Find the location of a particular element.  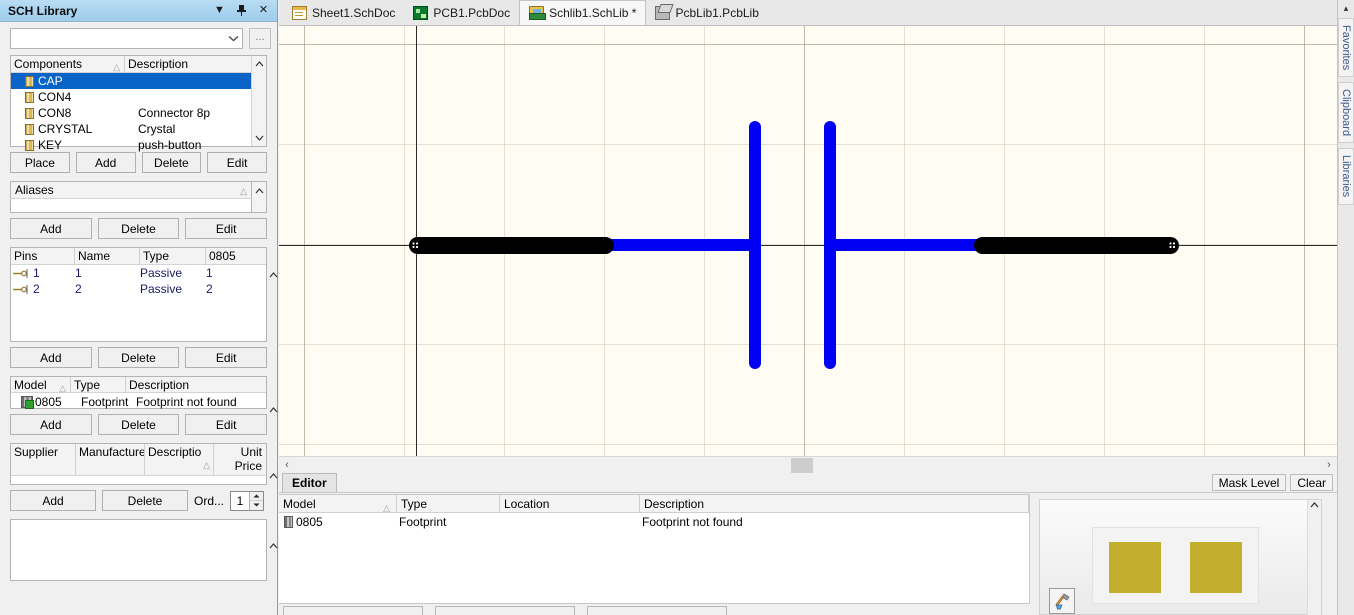

pins-scroll-up-icon is located at coordinates (273, 275).